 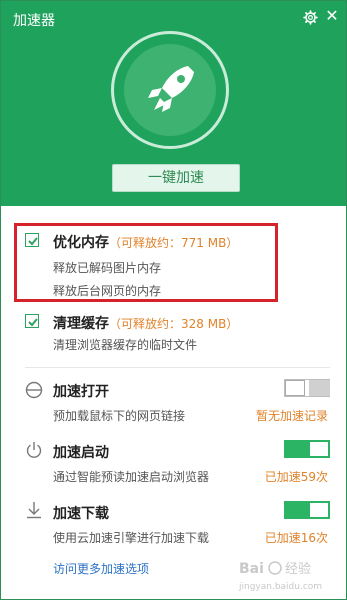 I want to click on clear-cache-title: 清理缓存（可释放约：328 MB）, so click(x=146, y=324).